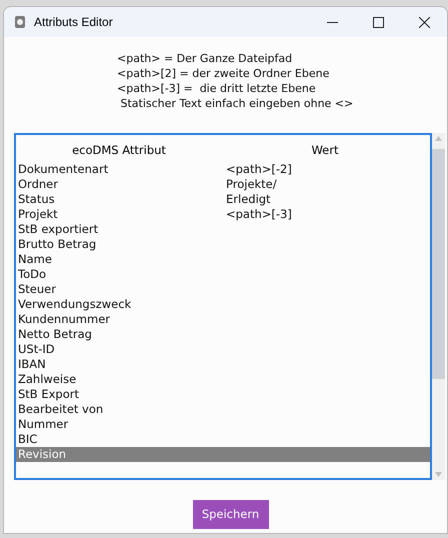 Image resolution: width=448 pixels, height=538 pixels. I want to click on attribute-cell-text: Kundennummer, so click(64, 319).